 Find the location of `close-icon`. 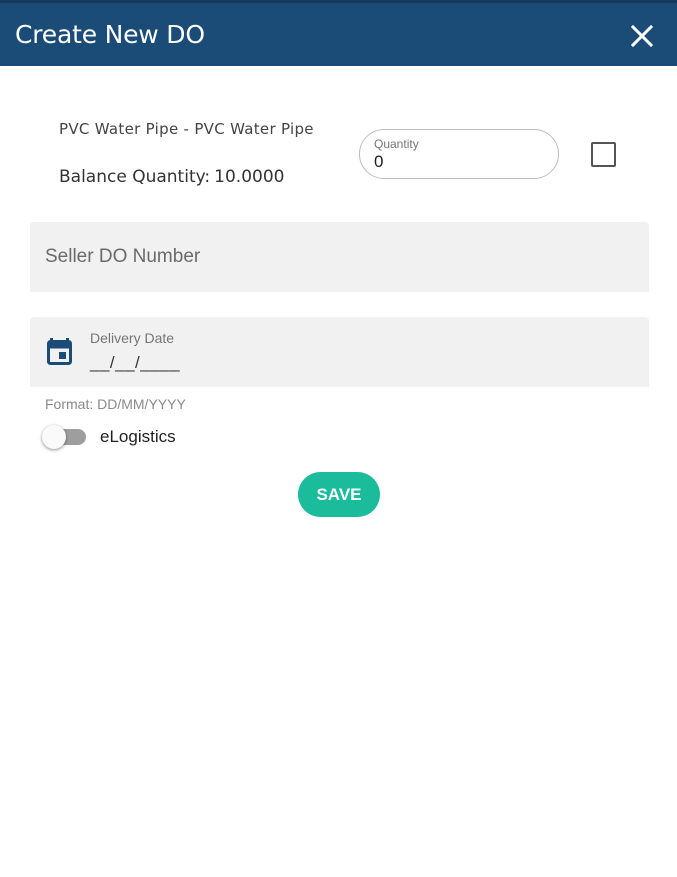

close-icon is located at coordinates (642, 36).